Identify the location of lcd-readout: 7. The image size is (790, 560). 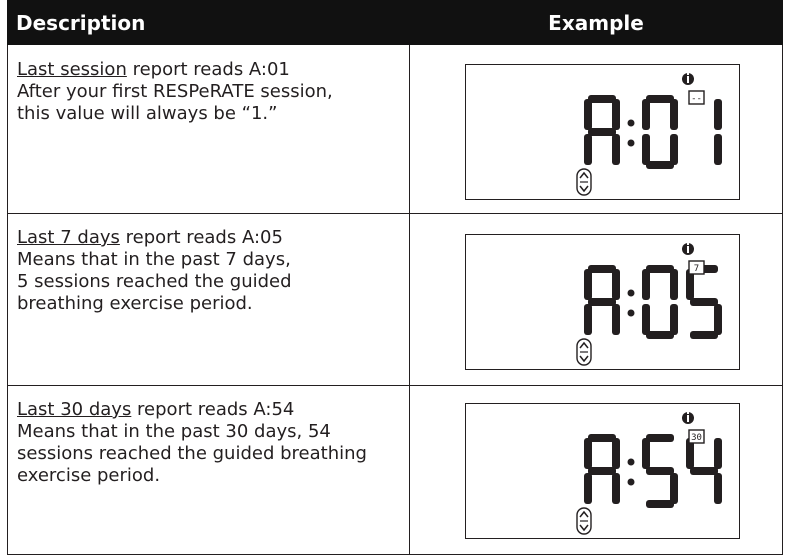
(649, 304).